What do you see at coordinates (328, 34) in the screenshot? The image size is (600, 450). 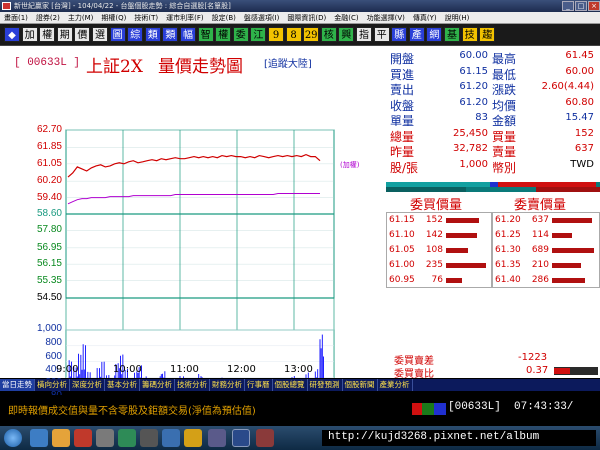 I see `toolbar-button: 核` at bounding box center [328, 34].